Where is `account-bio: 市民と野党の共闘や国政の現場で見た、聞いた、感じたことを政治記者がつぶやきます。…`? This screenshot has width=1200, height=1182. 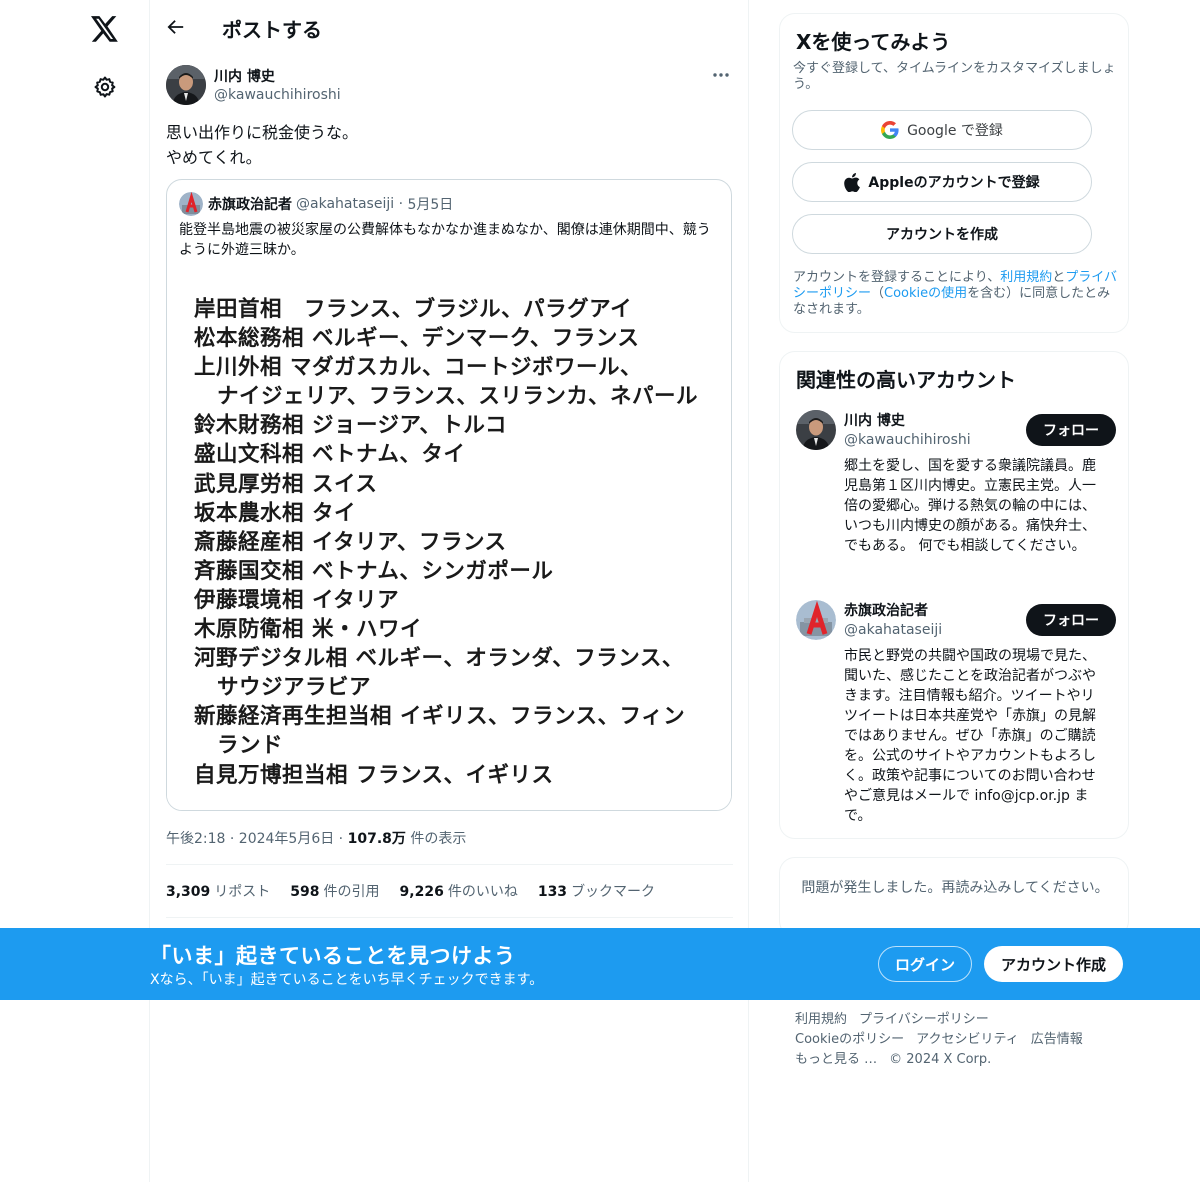 account-bio: 市民と野党の共闘や国政の現場で見た、聞いた、感じたことを政治記者がつぶやきます。… is located at coordinates (970, 736).